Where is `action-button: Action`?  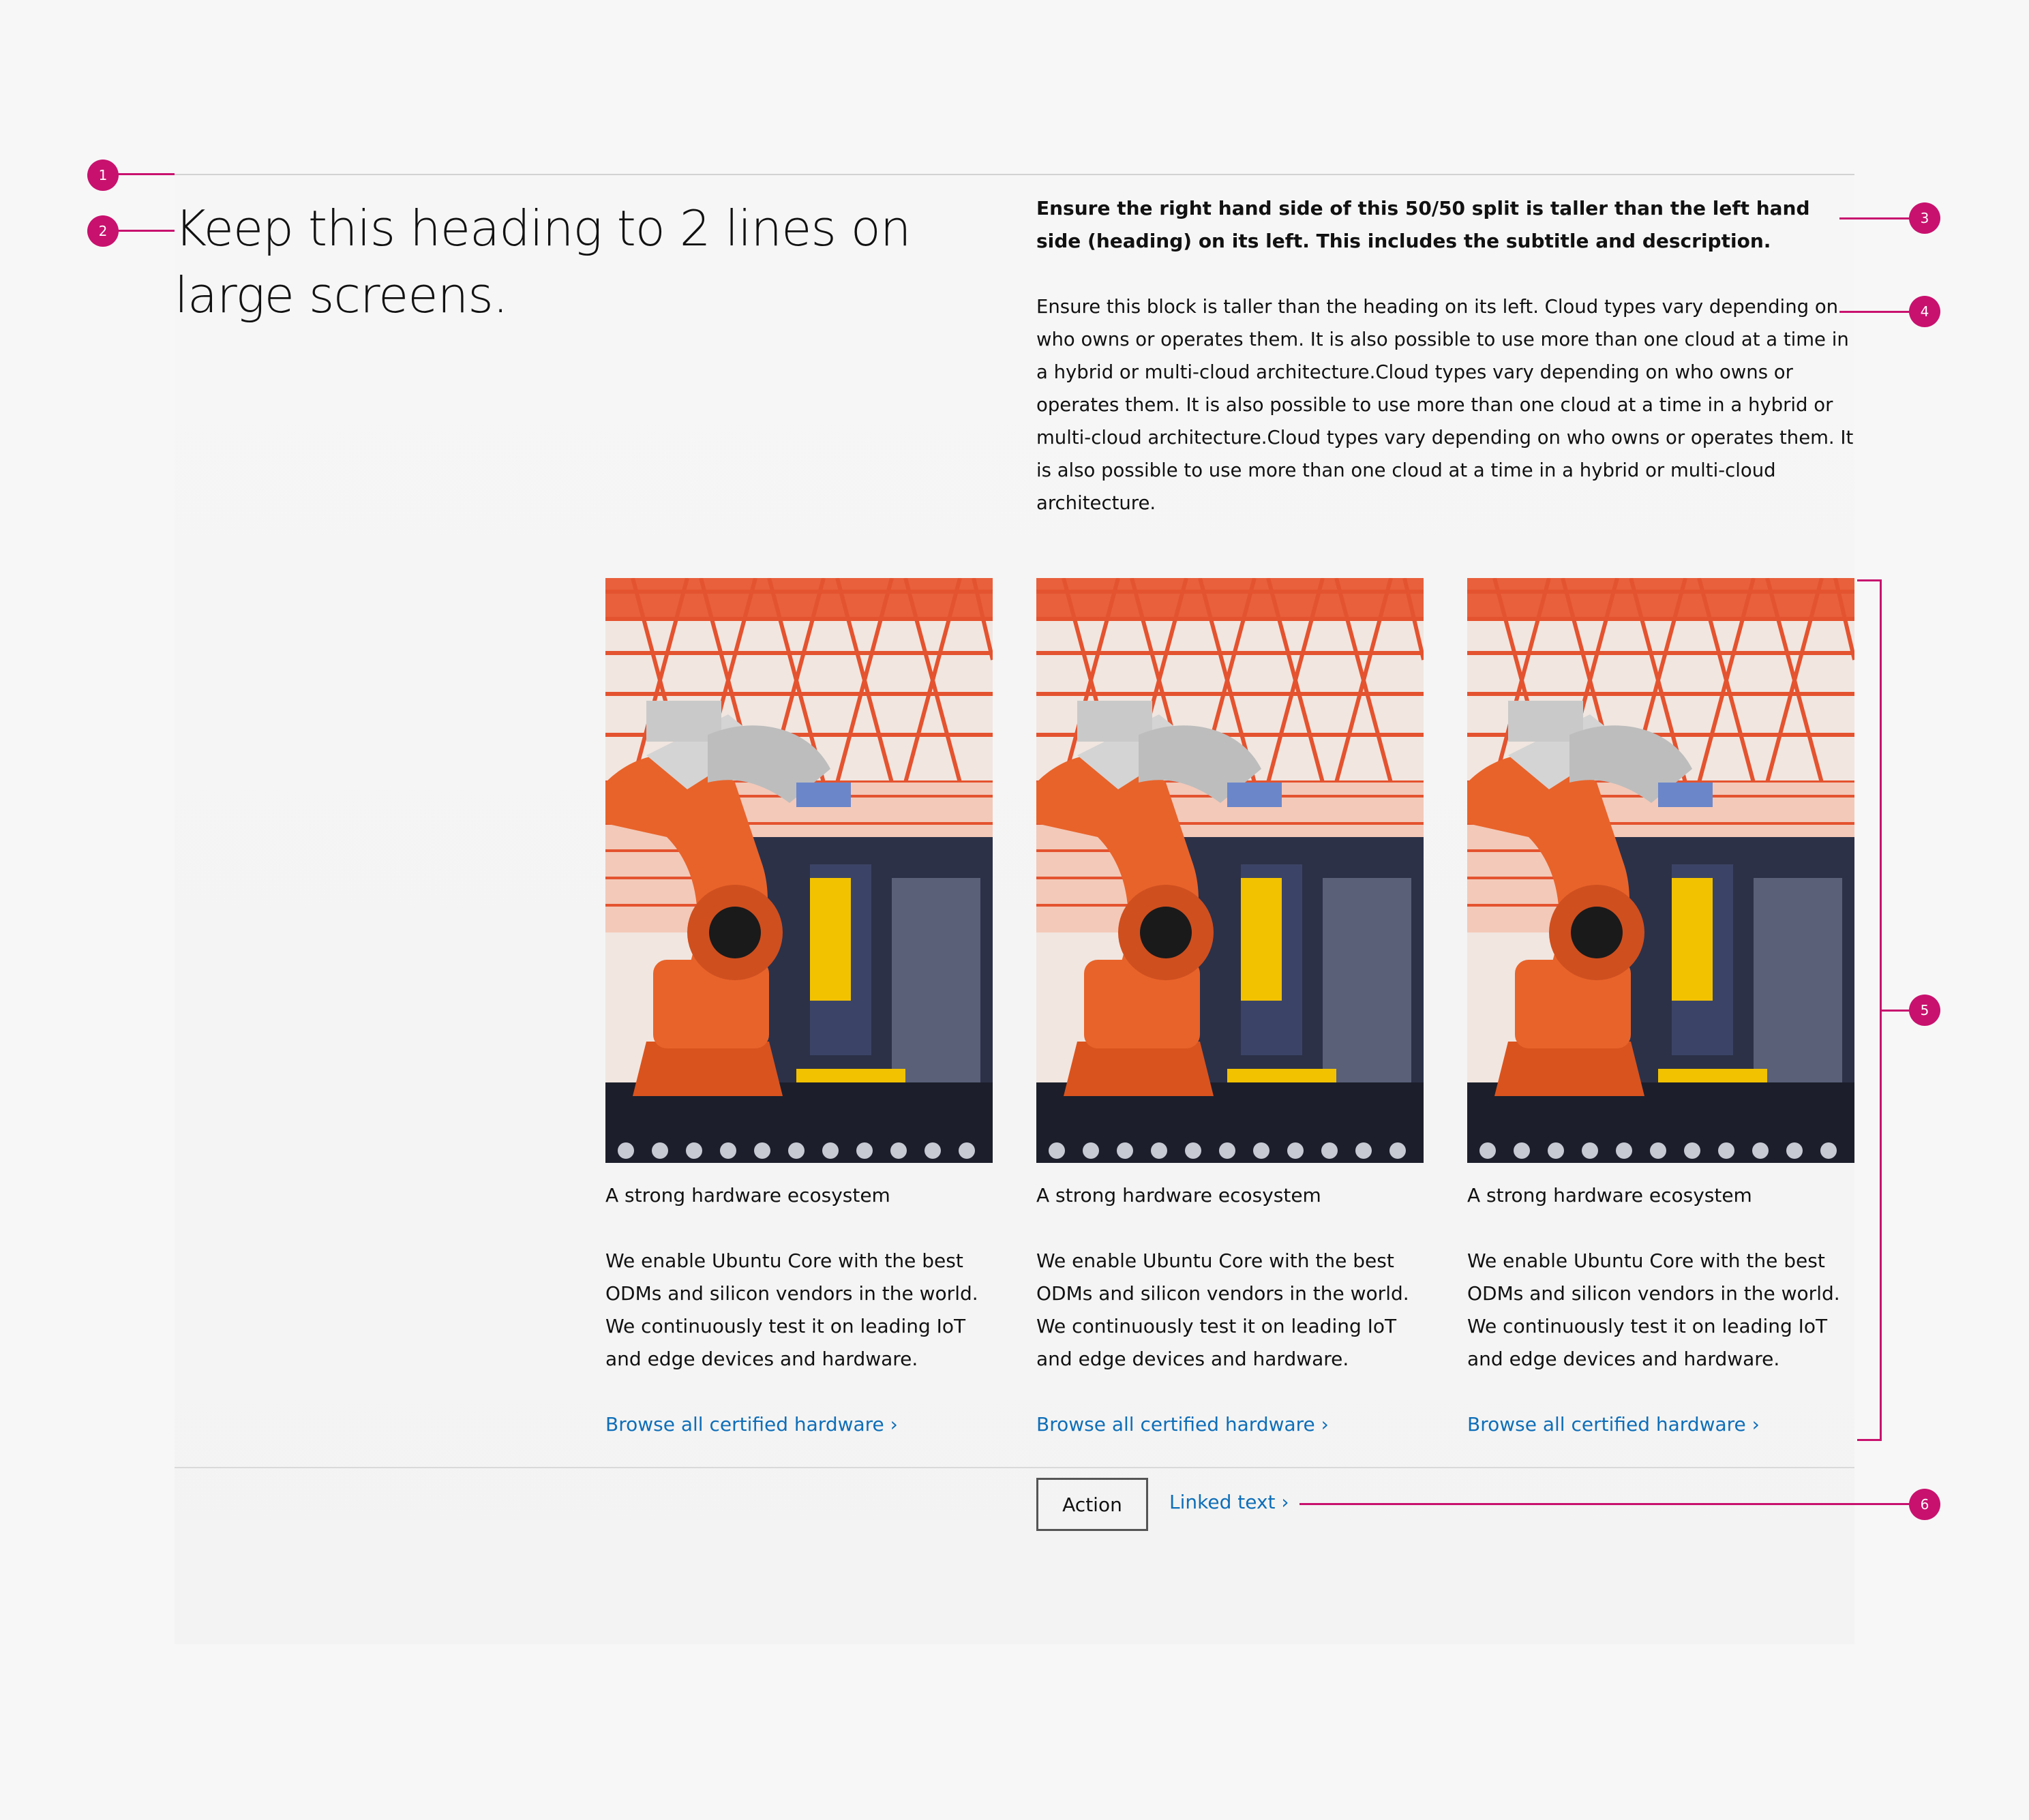
action-button: Action is located at coordinates (1092, 1504).